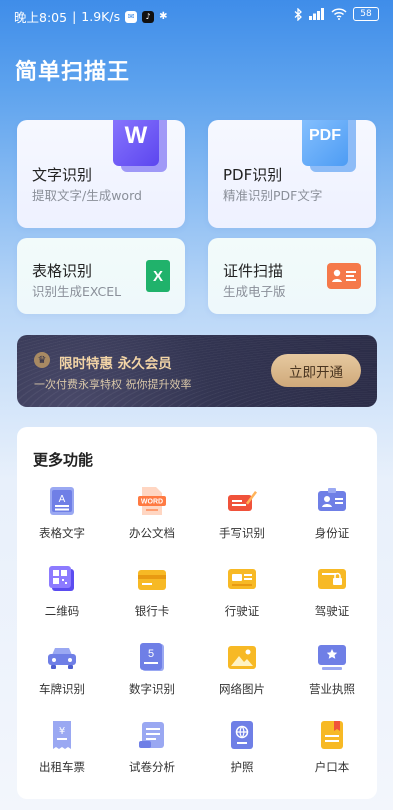 The image size is (393, 810). Describe the element at coordinates (332, 579) in the screenshot. I see `driver-license-icon` at that location.